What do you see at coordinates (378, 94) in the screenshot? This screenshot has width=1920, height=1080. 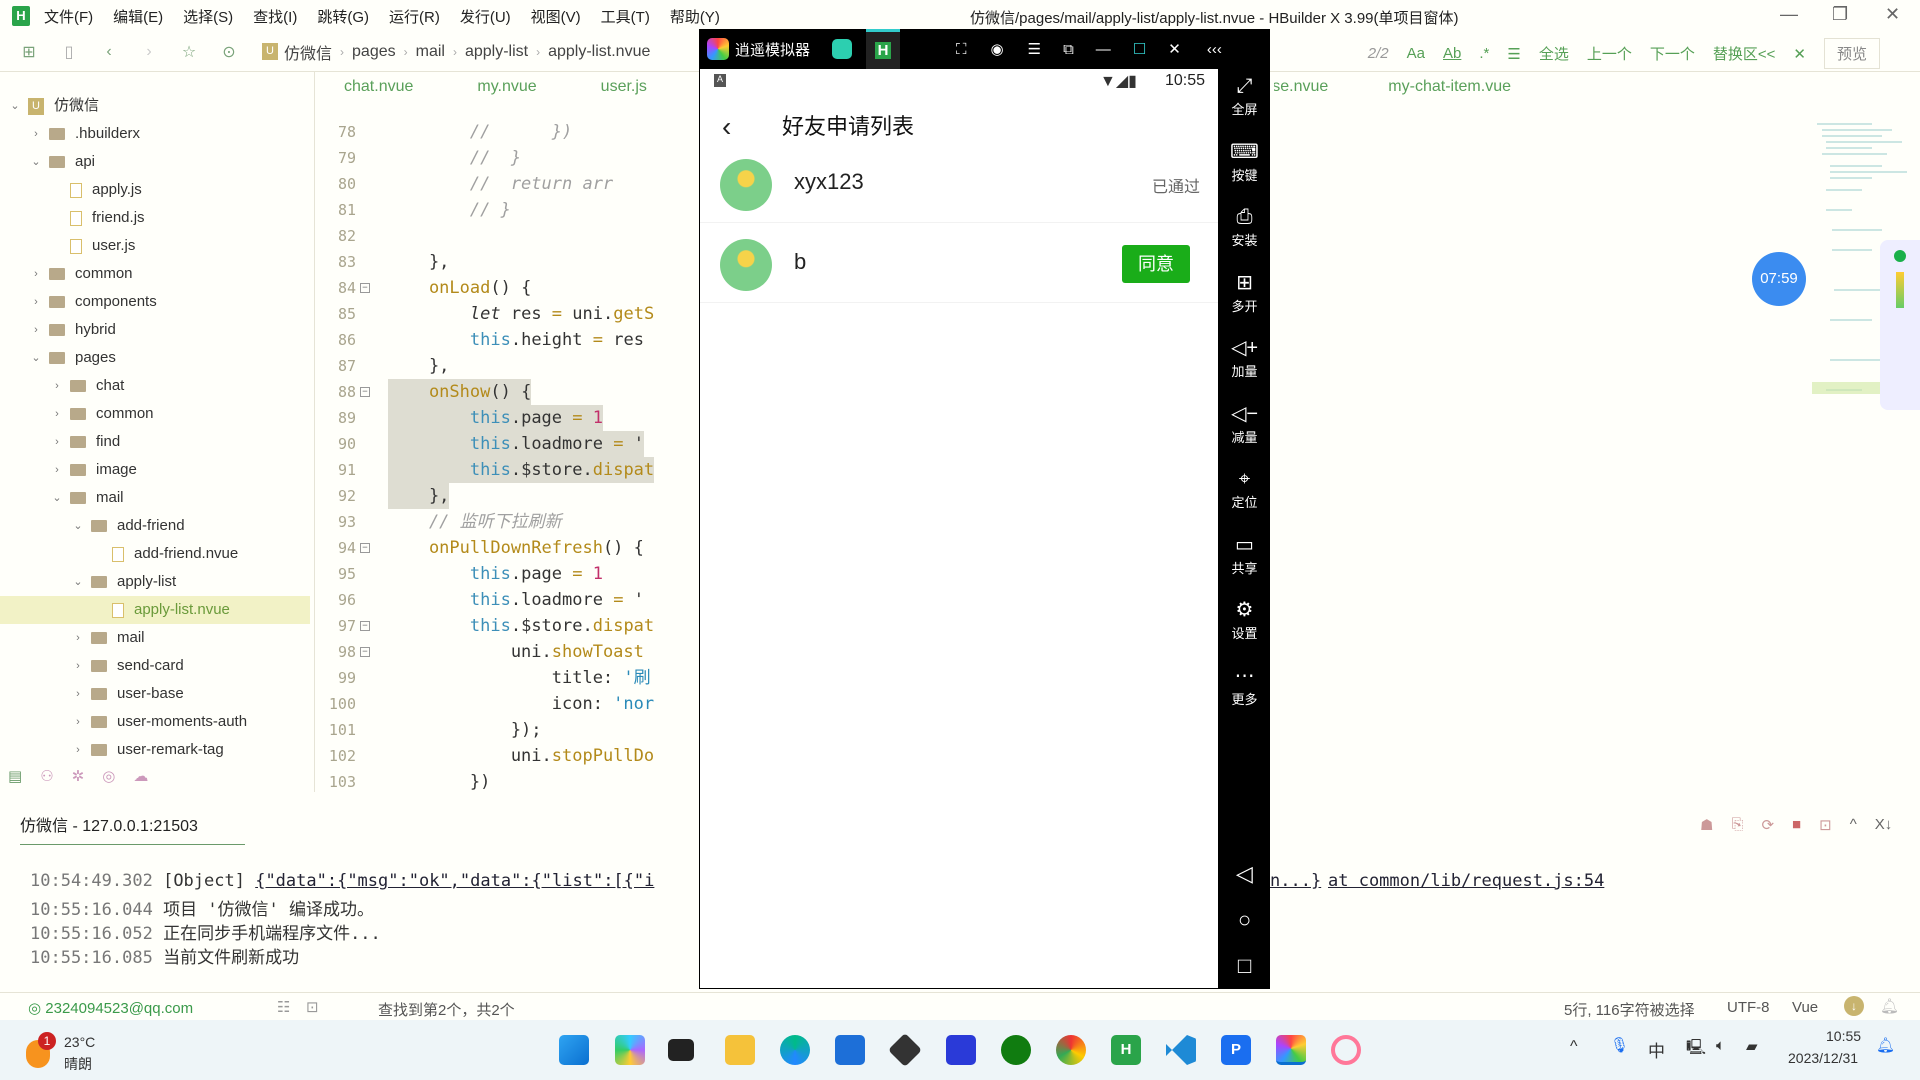 I see `tab-chat: chat.nvue` at bounding box center [378, 94].